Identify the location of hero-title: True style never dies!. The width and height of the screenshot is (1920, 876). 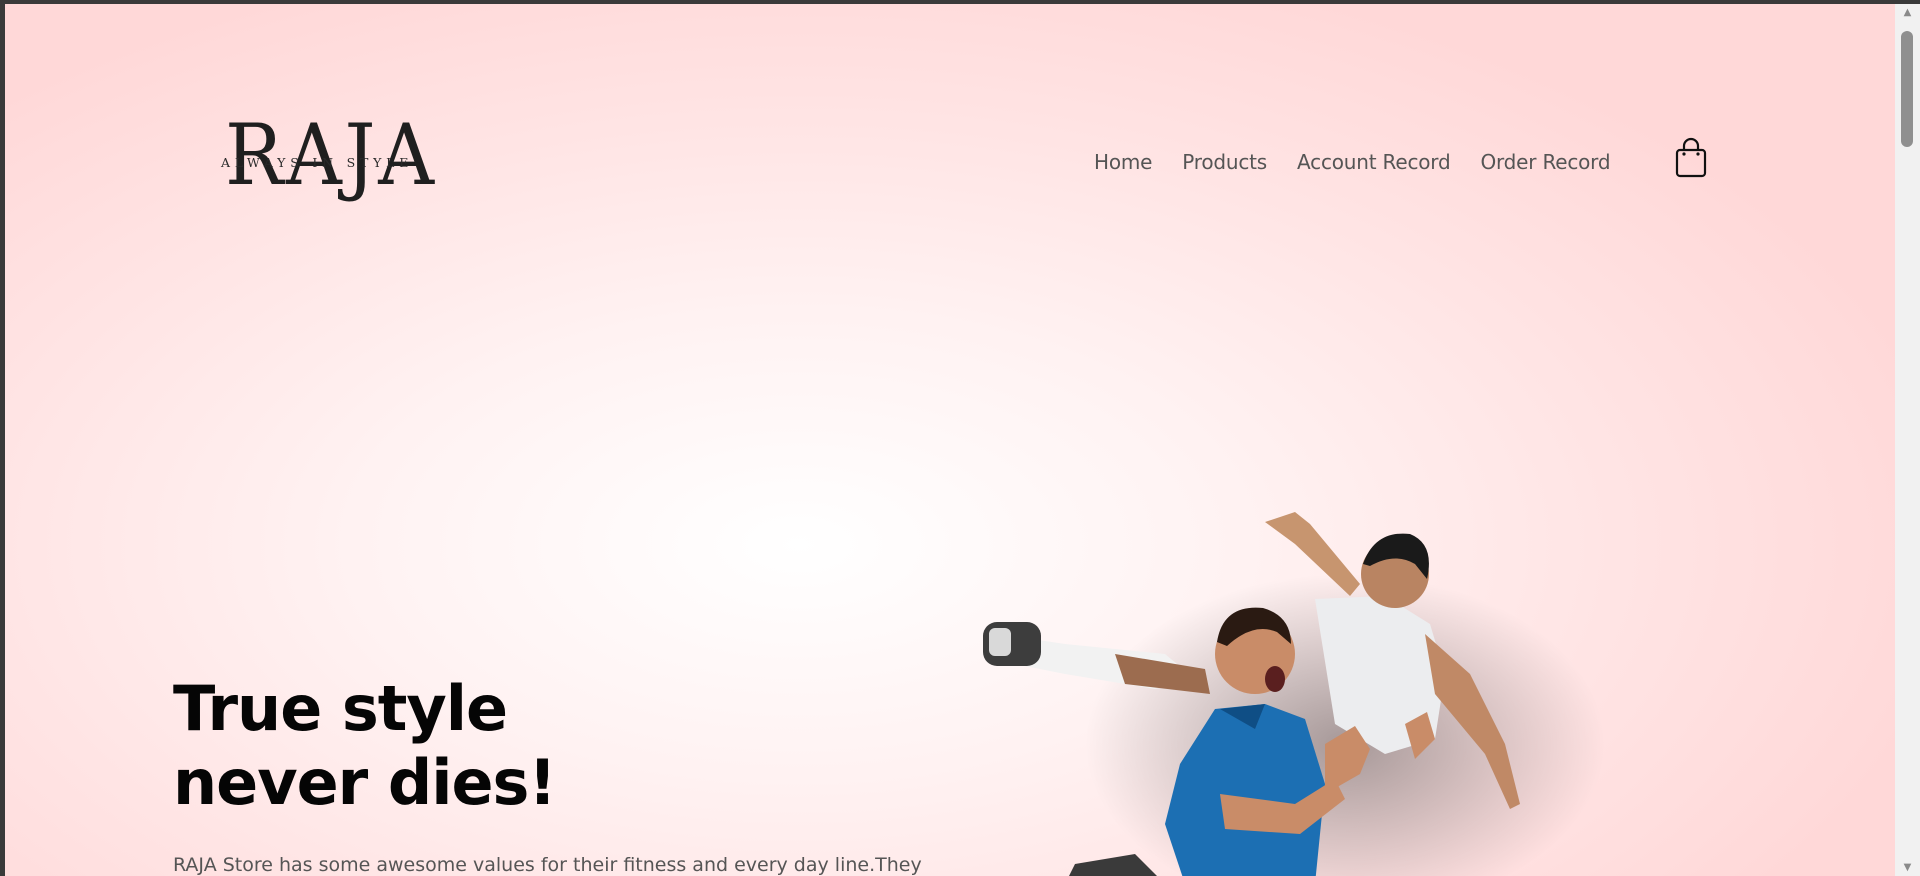
(365, 746).